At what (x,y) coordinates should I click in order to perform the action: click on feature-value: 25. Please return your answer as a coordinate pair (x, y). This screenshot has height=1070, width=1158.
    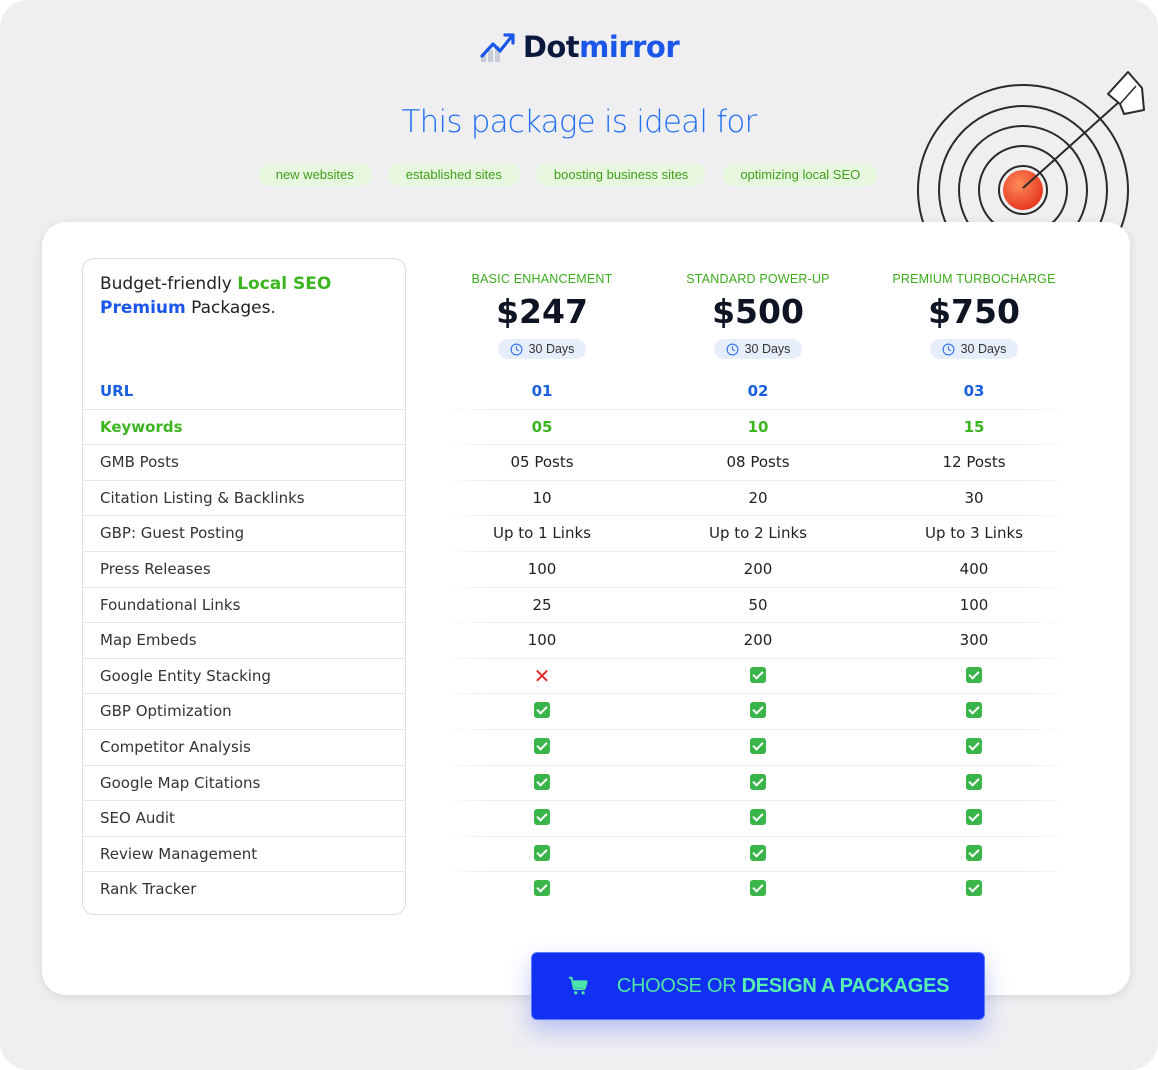
    Looking at the image, I should click on (542, 606).